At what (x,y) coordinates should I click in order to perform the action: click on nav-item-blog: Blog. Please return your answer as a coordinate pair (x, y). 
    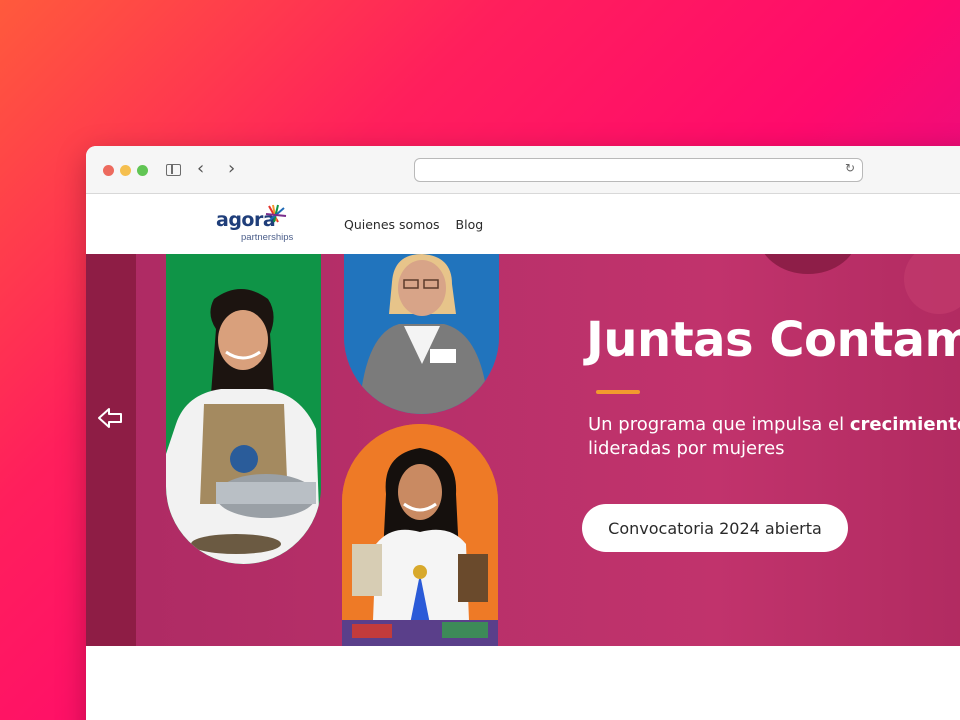
    Looking at the image, I should click on (470, 224).